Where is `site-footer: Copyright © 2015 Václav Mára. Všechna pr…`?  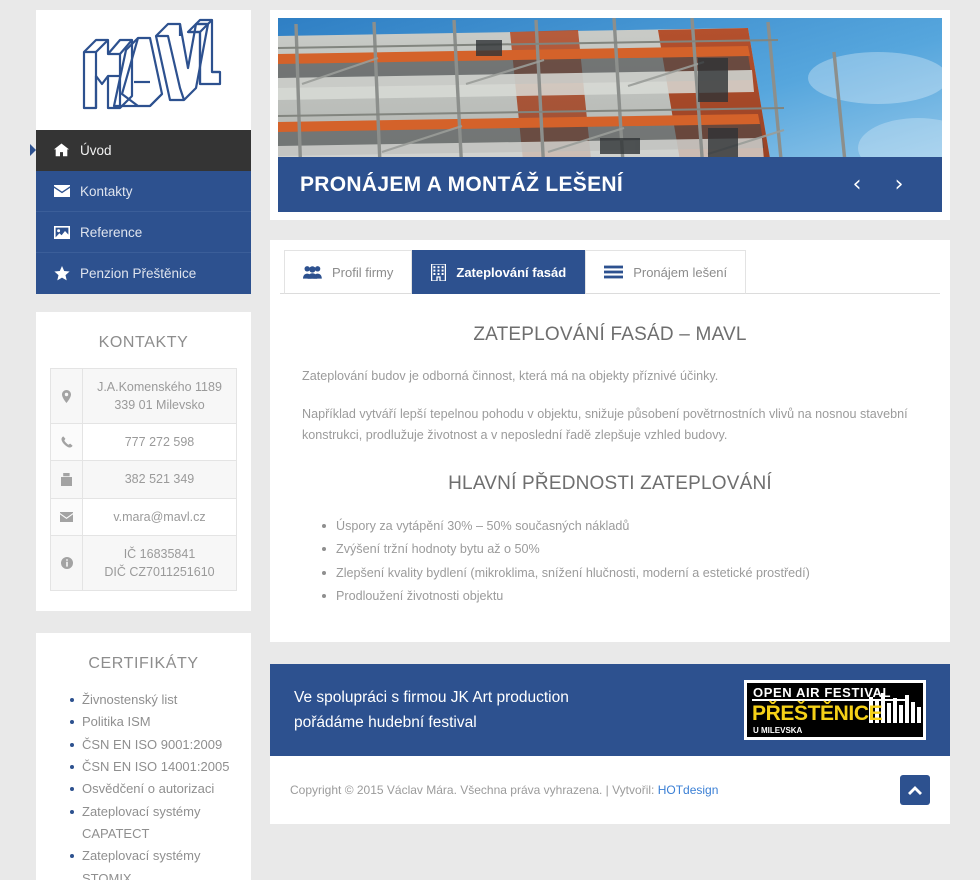
site-footer: Copyright © 2015 Václav Mára. Všechna pr… is located at coordinates (610, 790).